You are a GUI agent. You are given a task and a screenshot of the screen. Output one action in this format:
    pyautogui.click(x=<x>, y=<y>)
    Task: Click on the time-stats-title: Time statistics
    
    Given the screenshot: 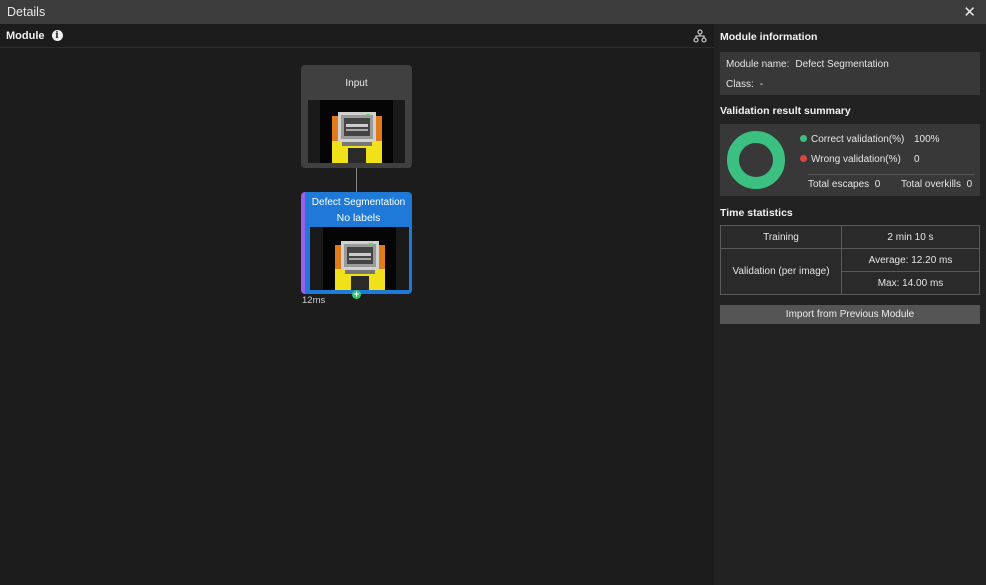 What is the action you would take?
    pyautogui.click(x=756, y=213)
    